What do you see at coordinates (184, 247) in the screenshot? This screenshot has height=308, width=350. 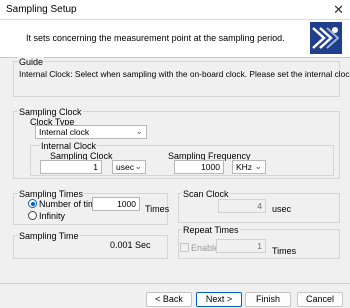 I see `repeat-enable-checkbox` at bounding box center [184, 247].